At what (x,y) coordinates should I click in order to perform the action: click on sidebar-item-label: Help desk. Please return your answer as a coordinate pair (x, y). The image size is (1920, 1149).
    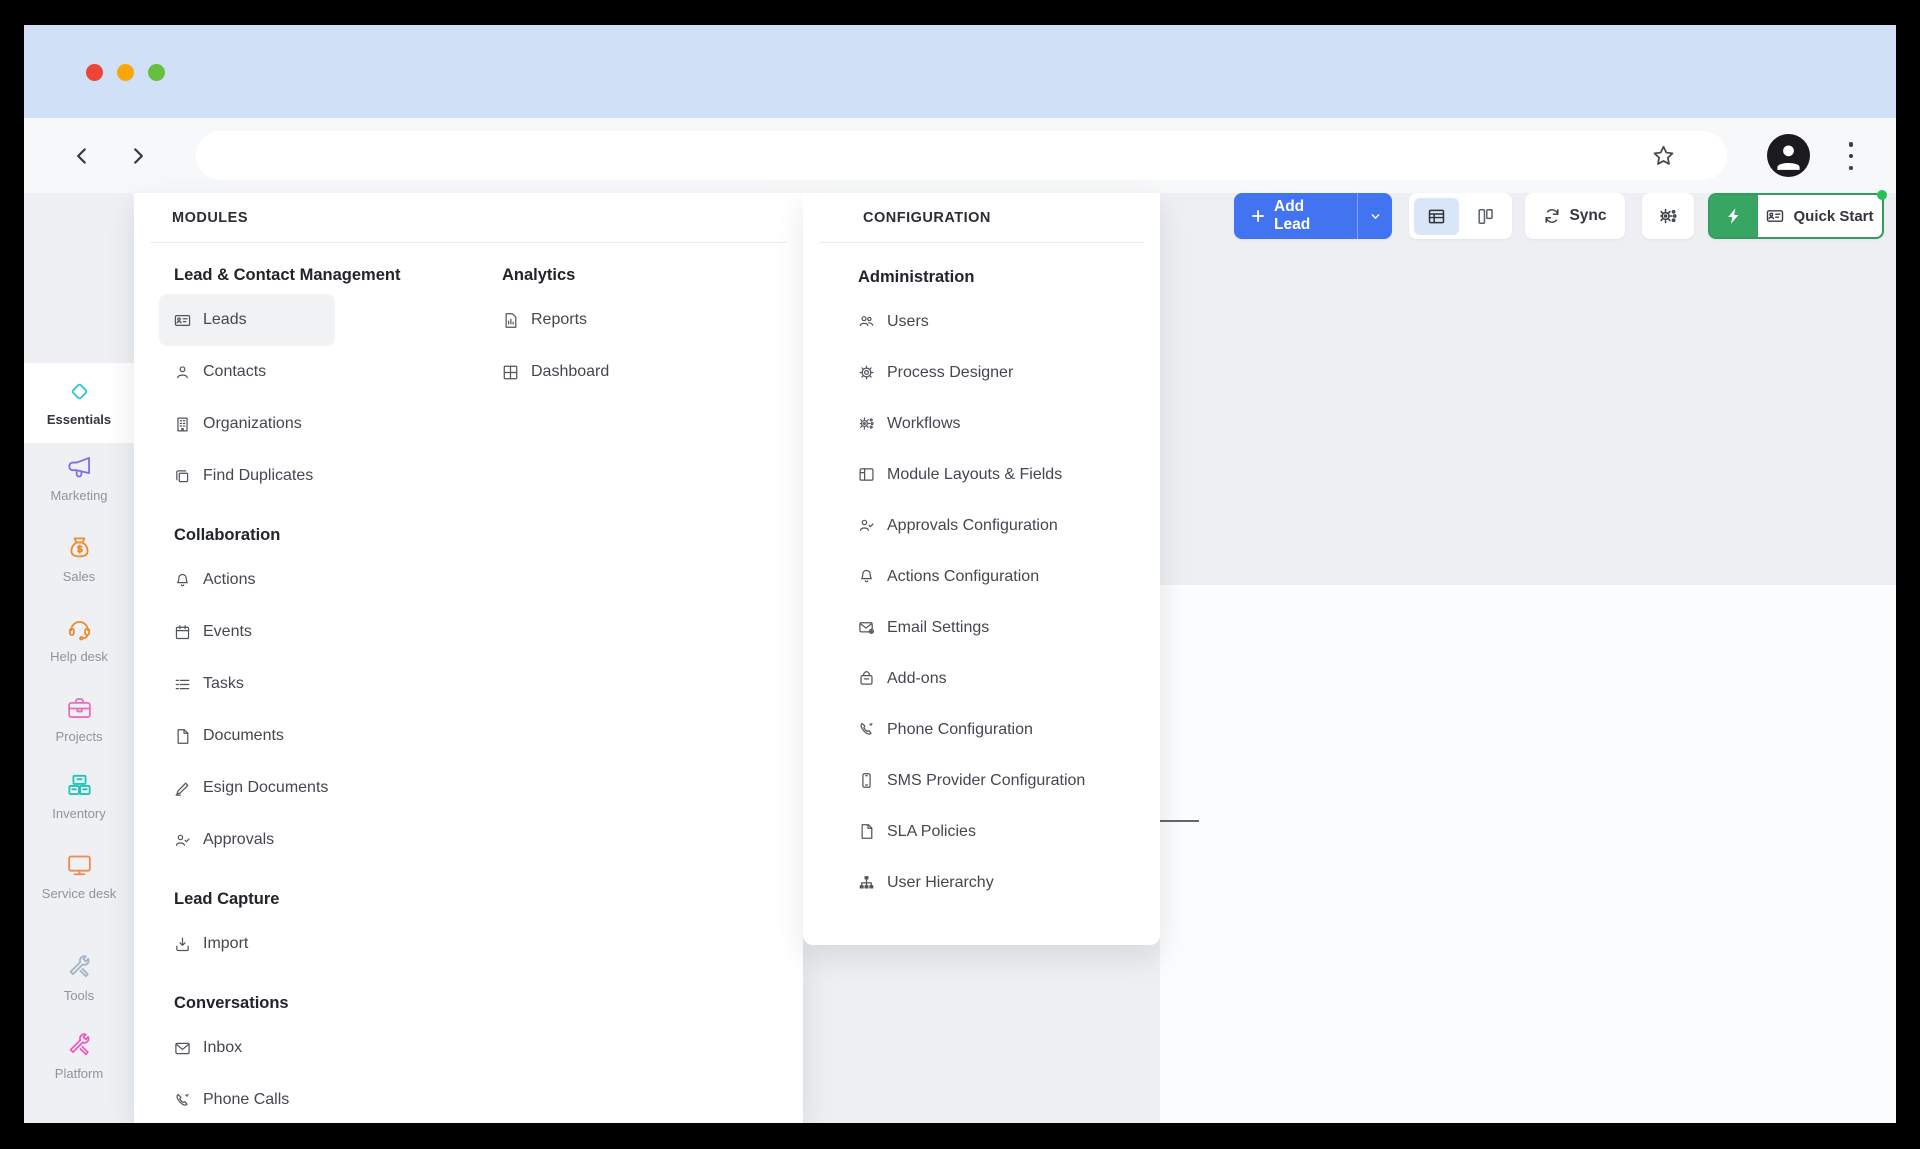
    Looking at the image, I should click on (79, 656).